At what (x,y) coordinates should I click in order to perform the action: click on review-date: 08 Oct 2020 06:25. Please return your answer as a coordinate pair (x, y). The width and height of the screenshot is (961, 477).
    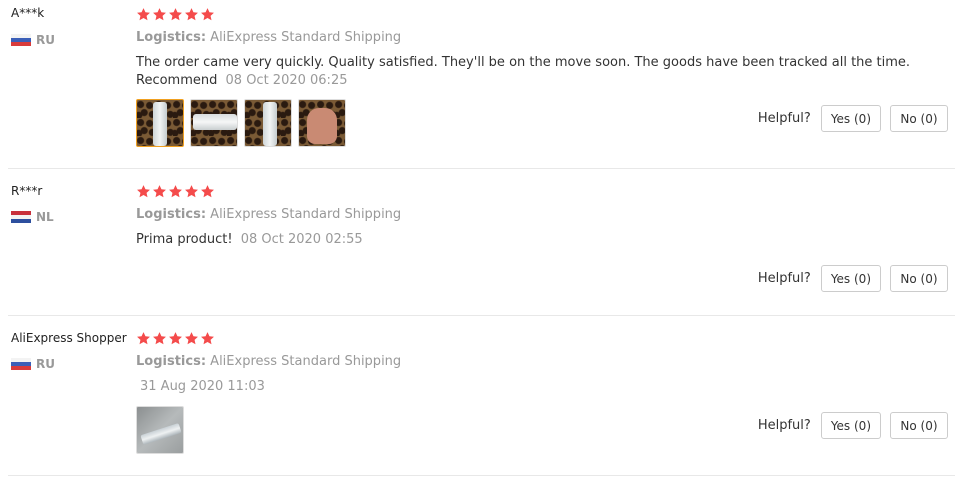
    Looking at the image, I should click on (286, 80).